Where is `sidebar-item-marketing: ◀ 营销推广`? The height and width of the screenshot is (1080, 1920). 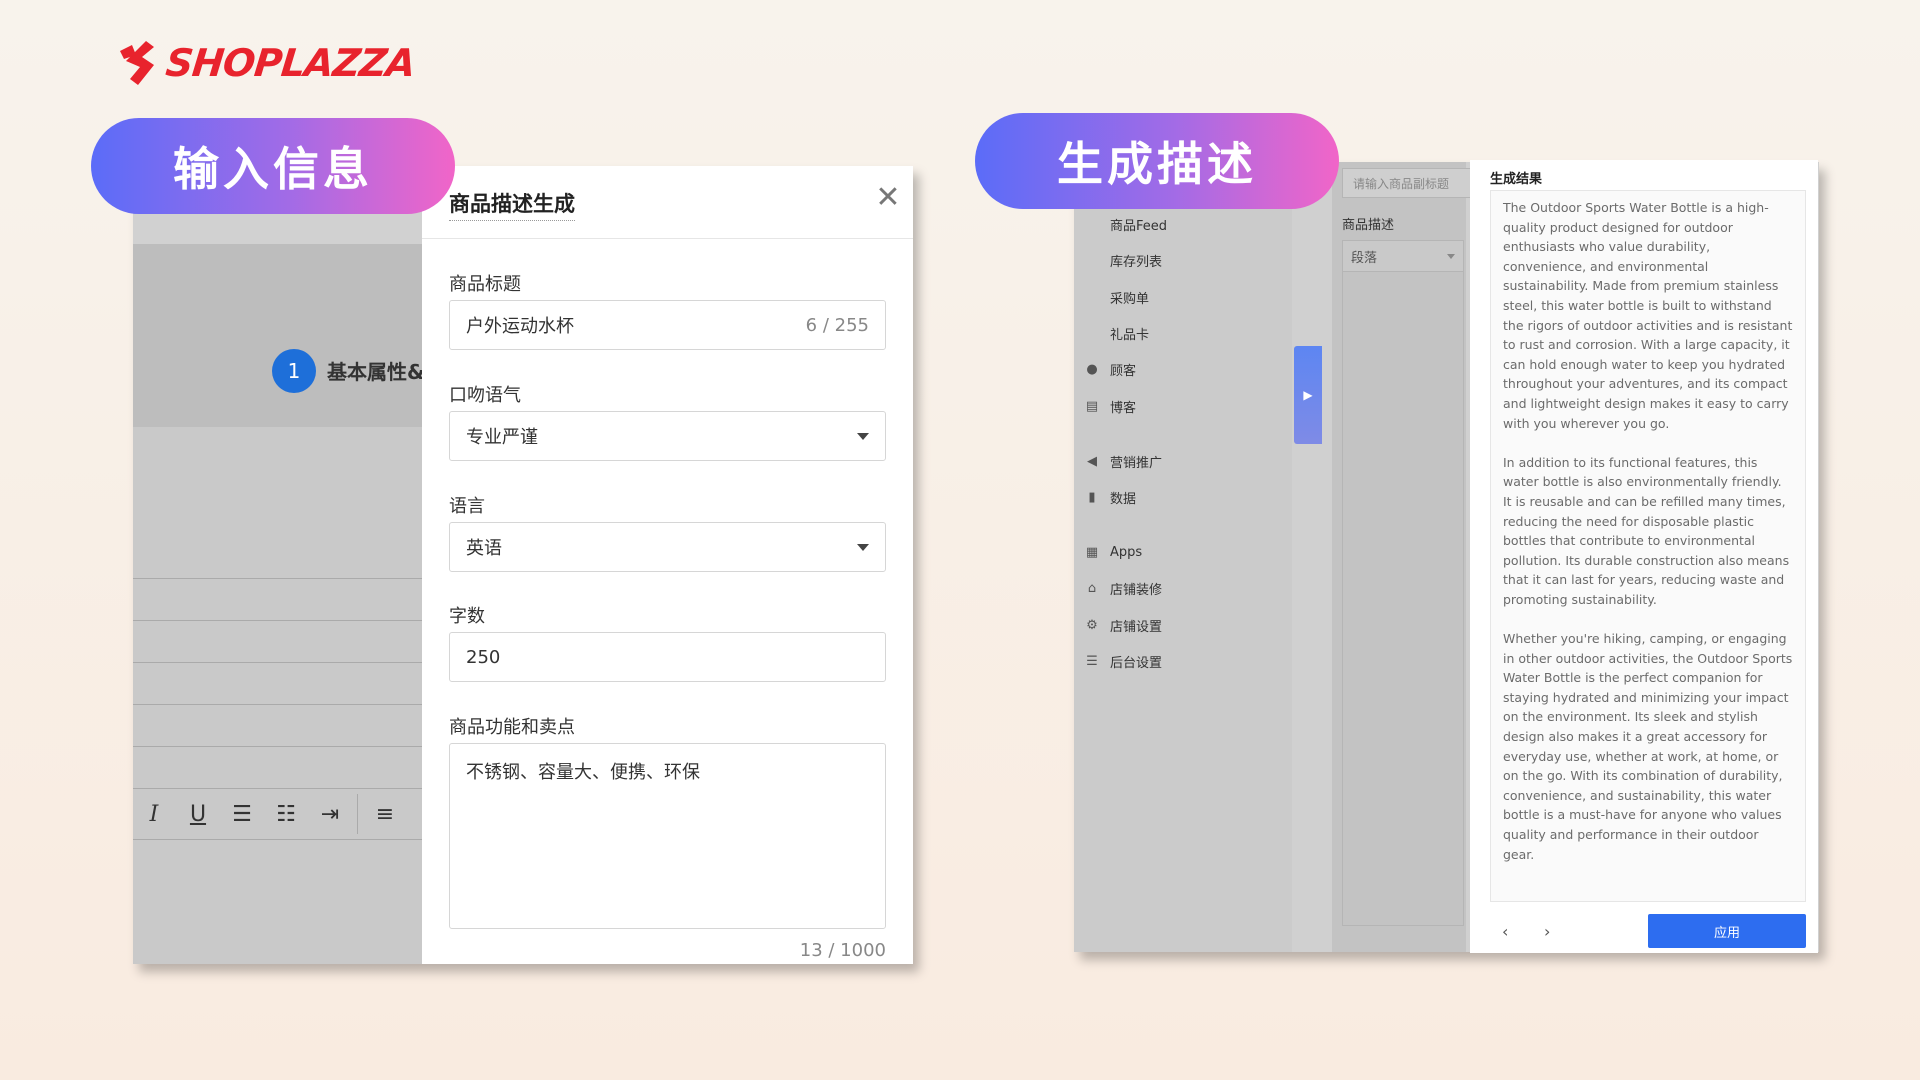 sidebar-item-marketing: ◀ 营销推广 is located at coordinates (1183, 461).